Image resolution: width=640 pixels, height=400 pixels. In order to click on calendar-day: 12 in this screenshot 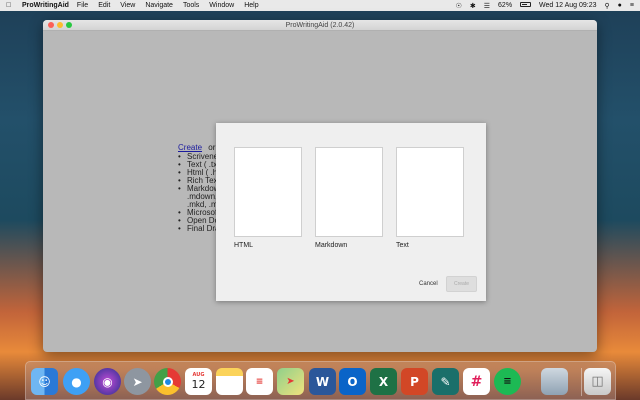, I will do `click(198, 384)`.